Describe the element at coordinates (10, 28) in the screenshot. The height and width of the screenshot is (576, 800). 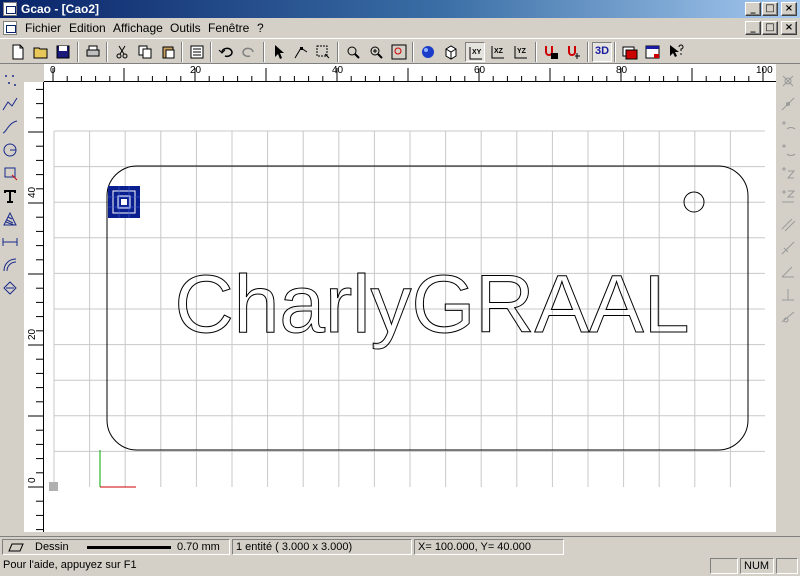
I see `document-icon` at that location.